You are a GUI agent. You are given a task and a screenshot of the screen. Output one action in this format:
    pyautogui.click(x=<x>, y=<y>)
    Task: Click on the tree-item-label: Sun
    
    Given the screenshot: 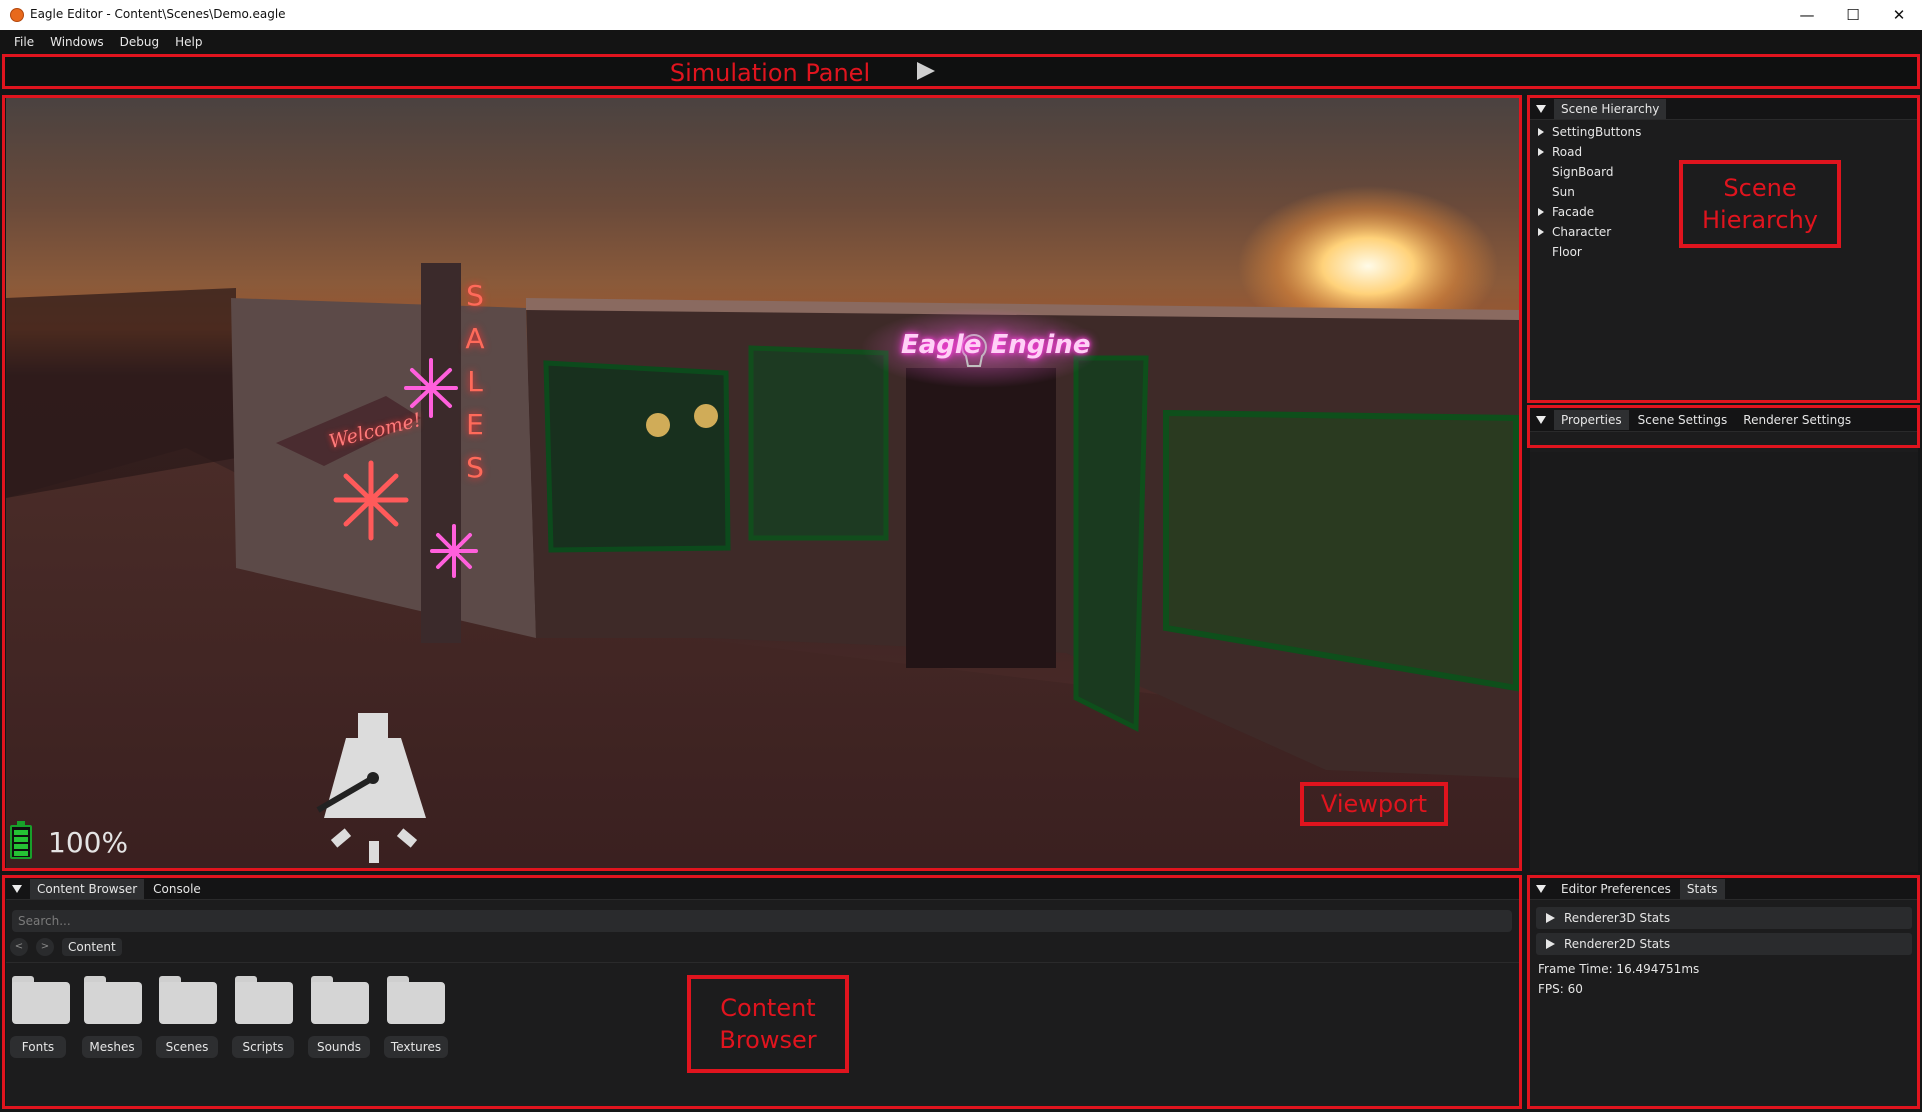 What is the action you would take?
    pyautogui.click(x=1563, y=192)
    